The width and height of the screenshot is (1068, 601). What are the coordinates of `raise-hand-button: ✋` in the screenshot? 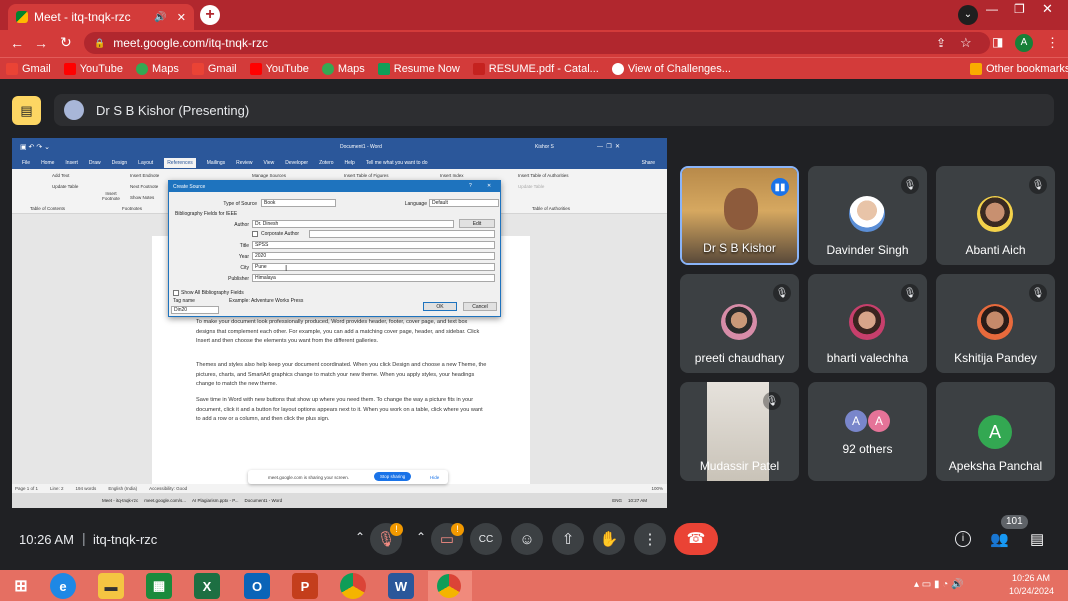 It's located at (609, 539).